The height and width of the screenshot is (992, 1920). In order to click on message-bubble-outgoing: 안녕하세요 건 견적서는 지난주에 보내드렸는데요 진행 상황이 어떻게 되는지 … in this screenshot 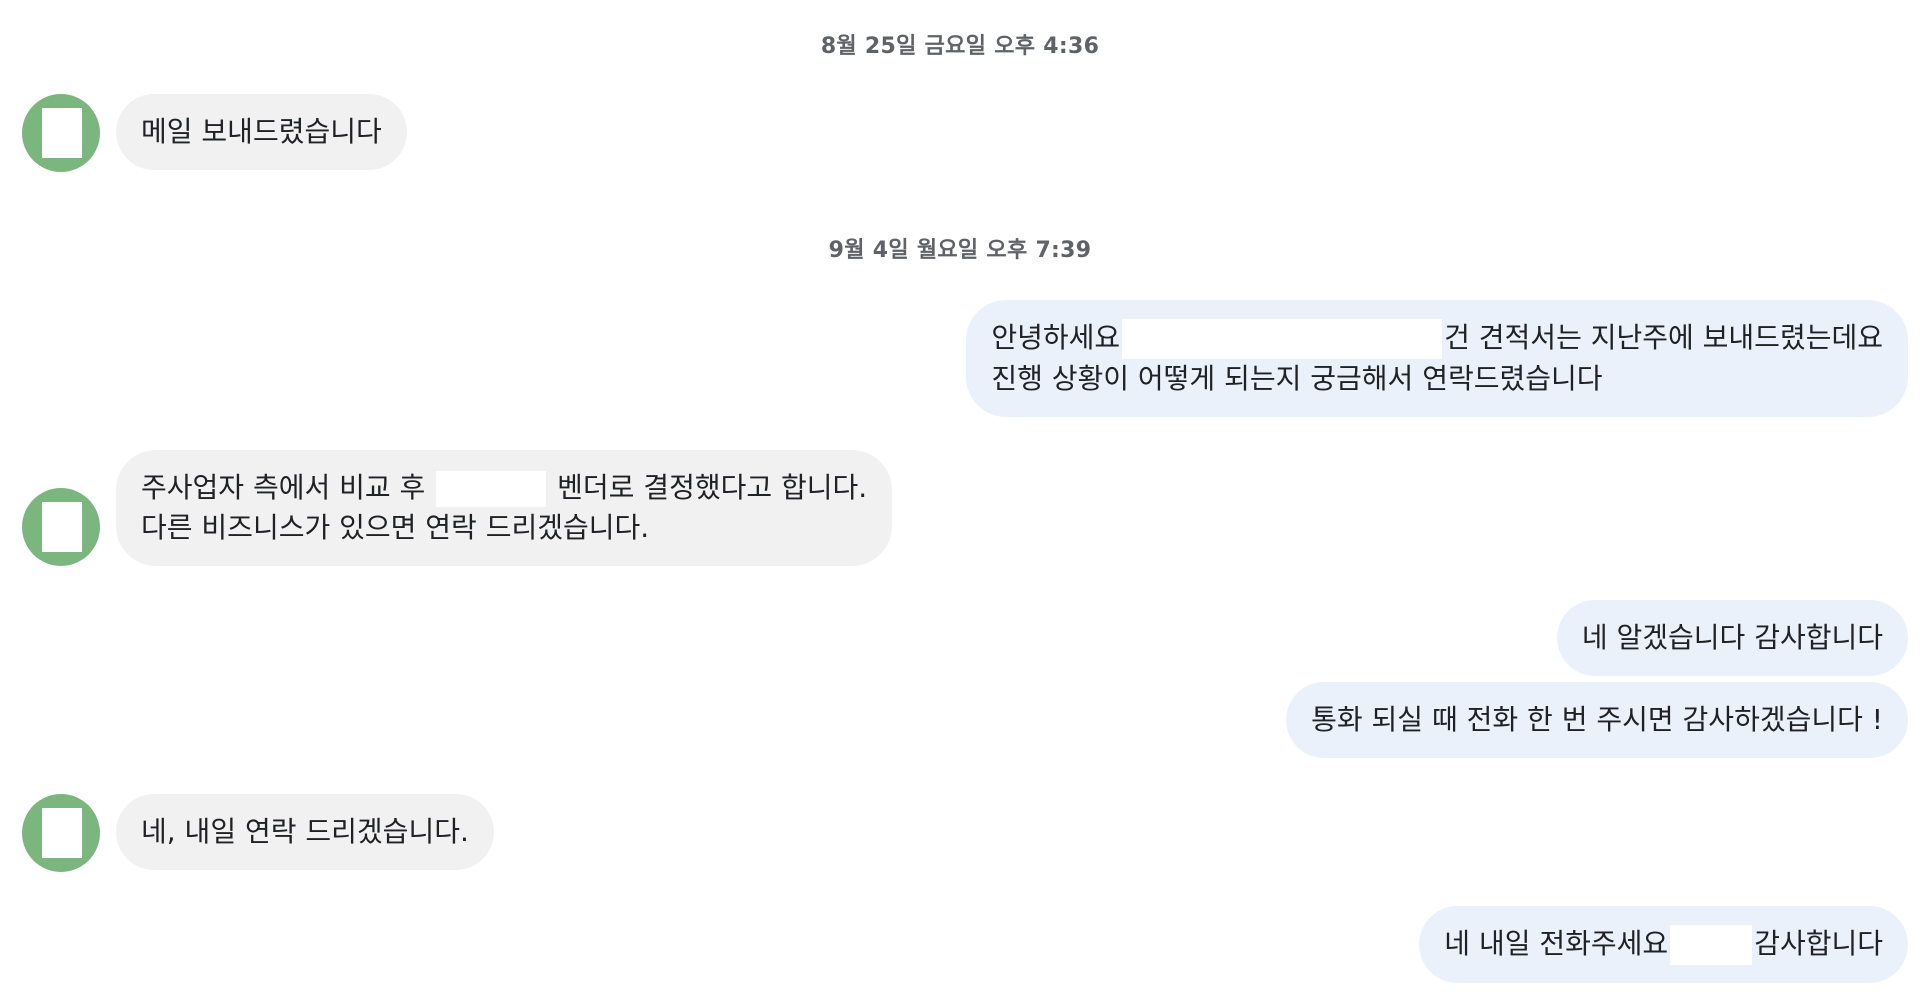, I will do `click(1437, 358)`.